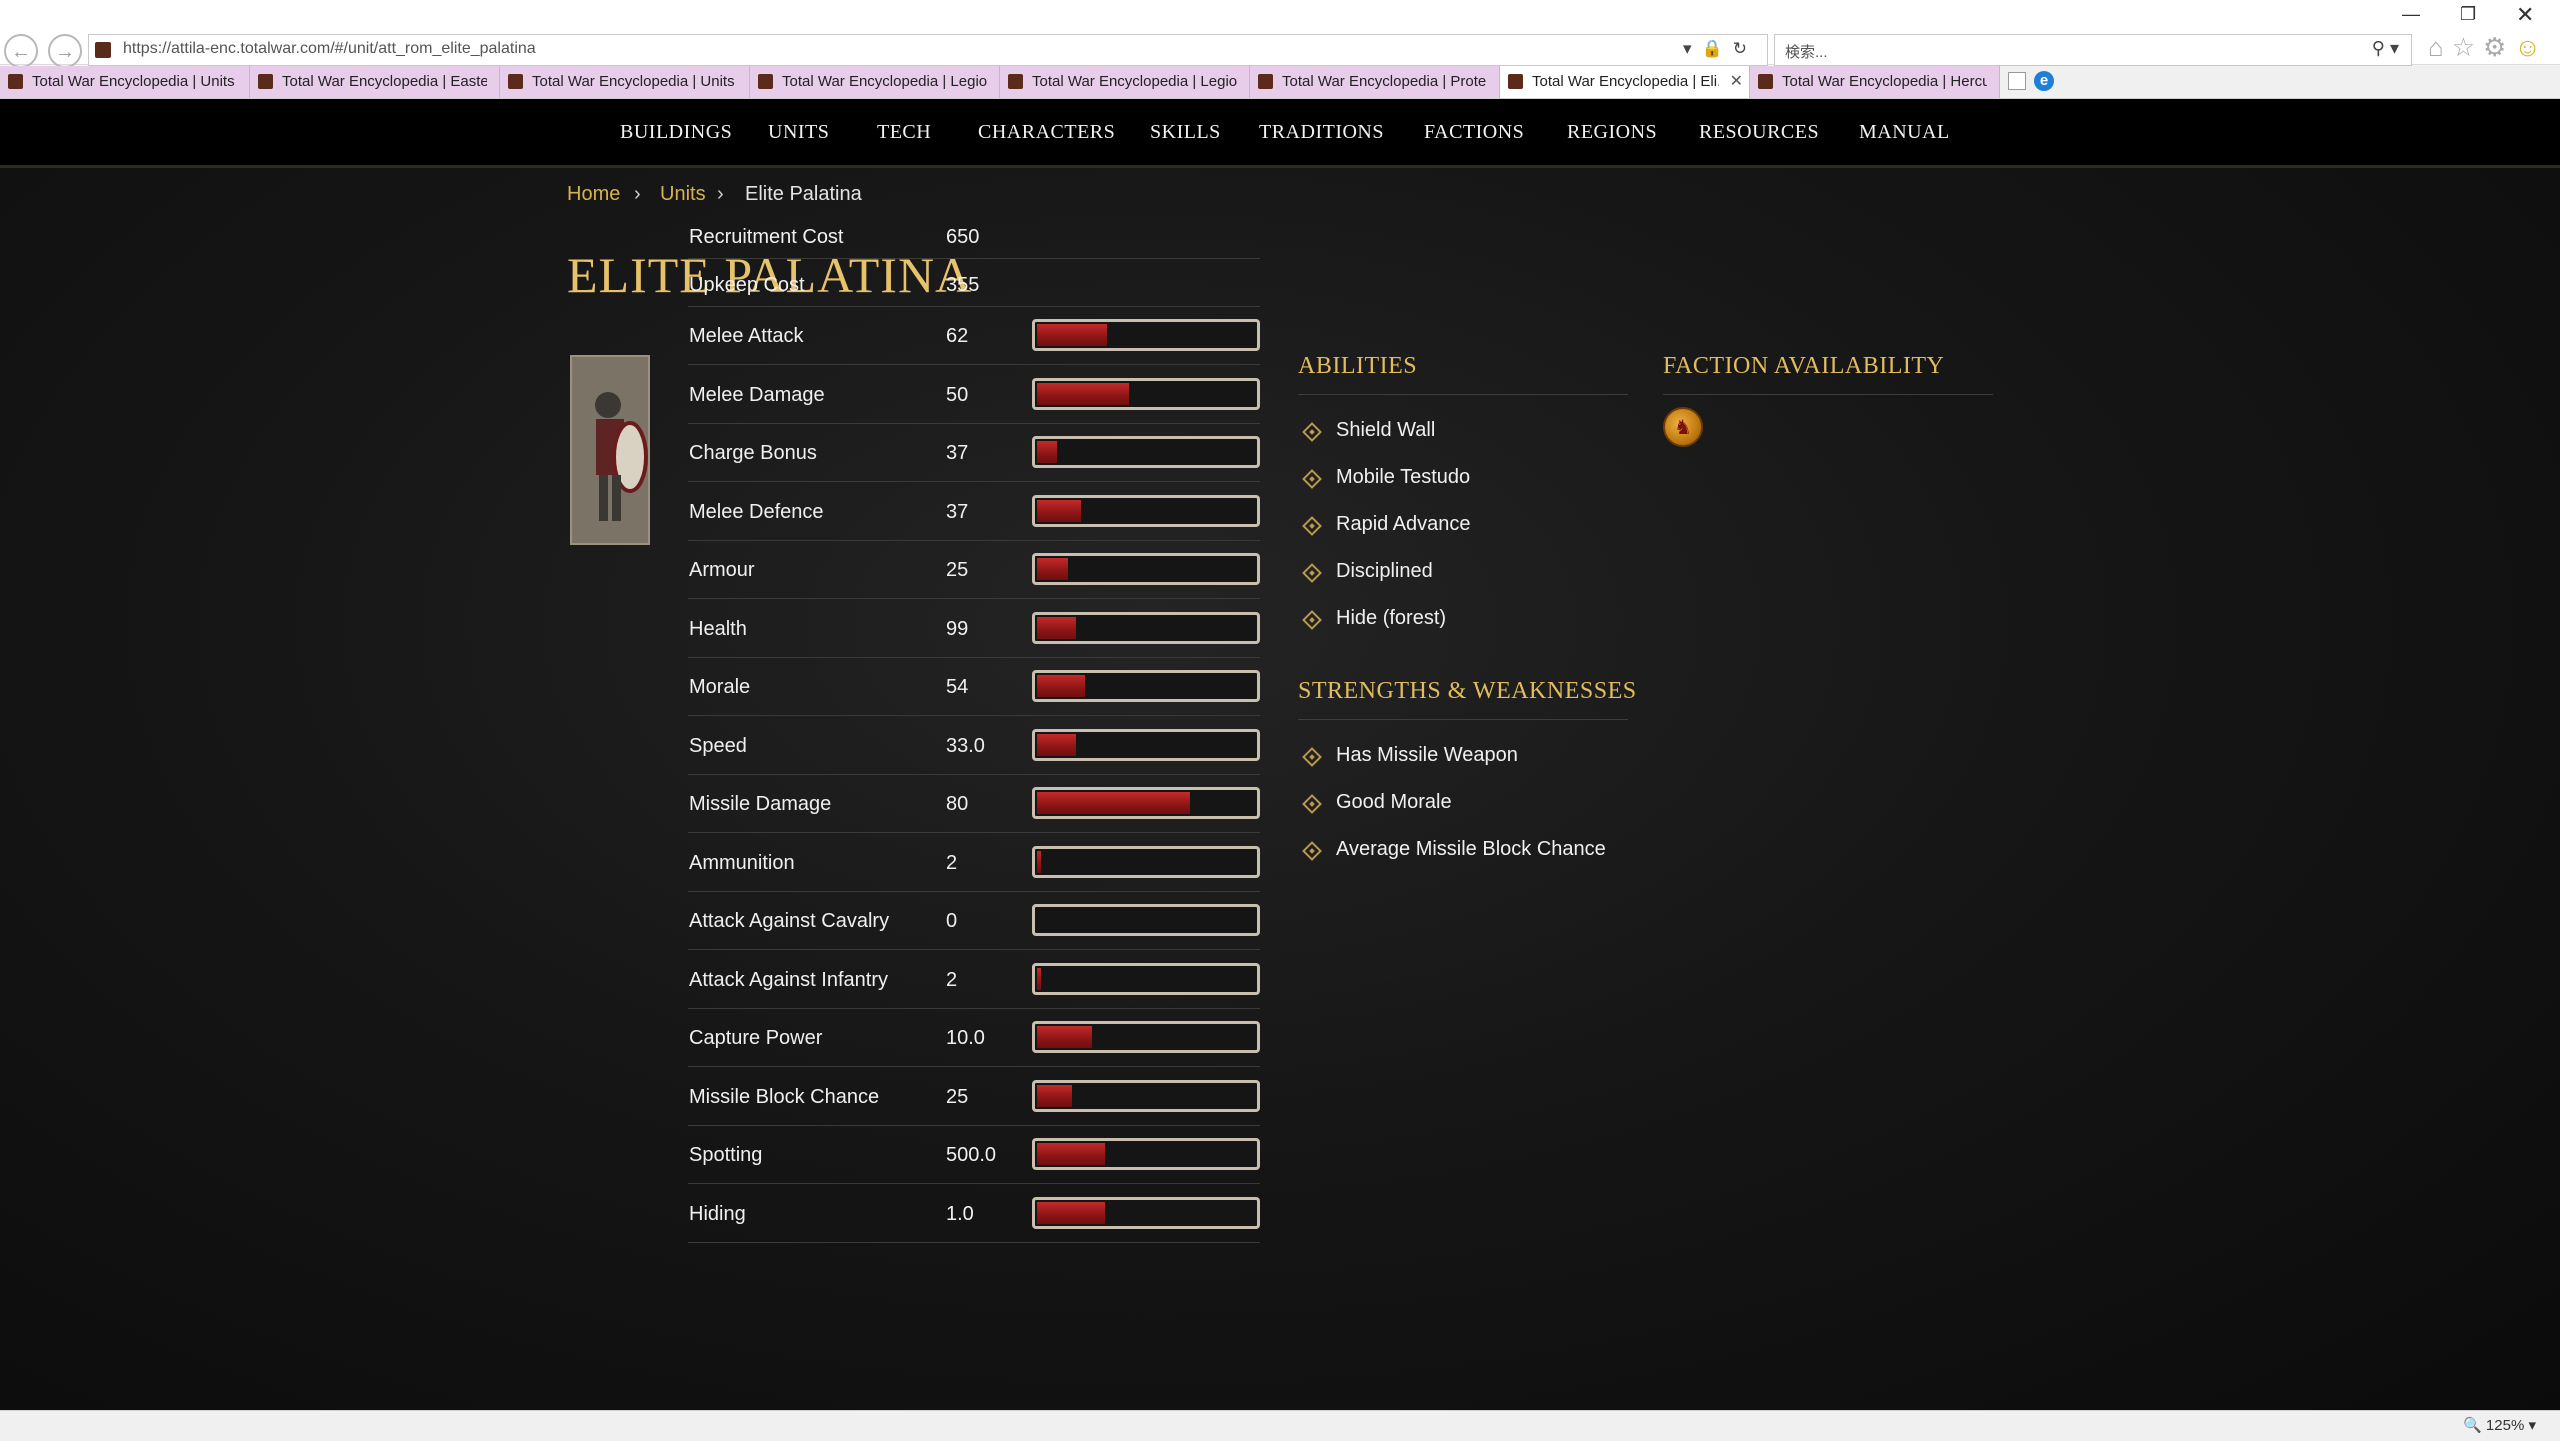  What do you see at coordinates (593, 194) in the screenshot?
I see `breadcrumb-home: Home` at bounding box center [593, 194].